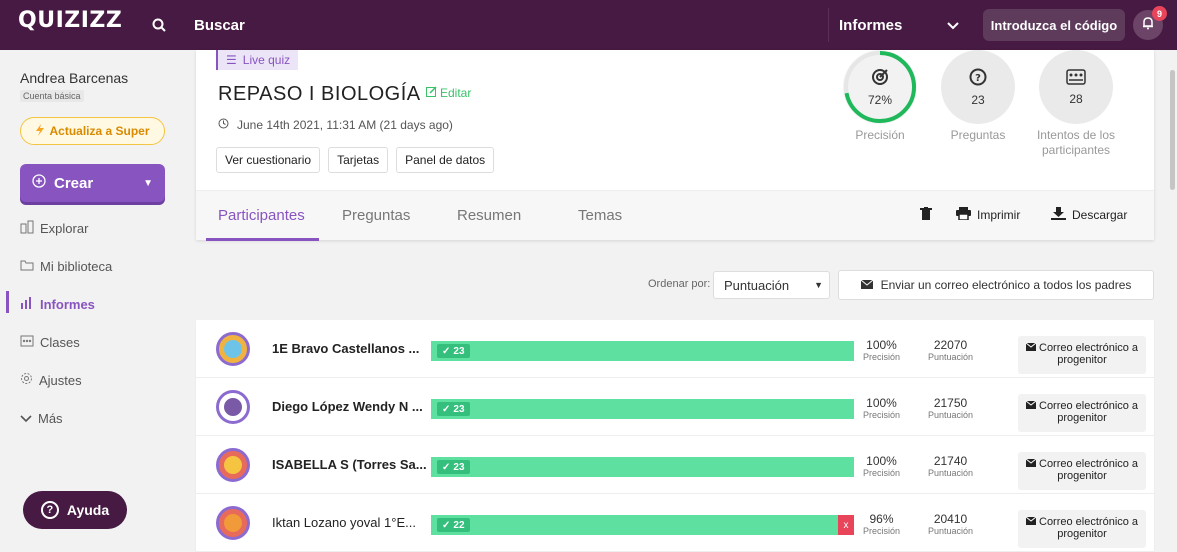  Describe the element at coordinates (88, 510) in the screenshot. I see `help-label: Ayuda` at that location.